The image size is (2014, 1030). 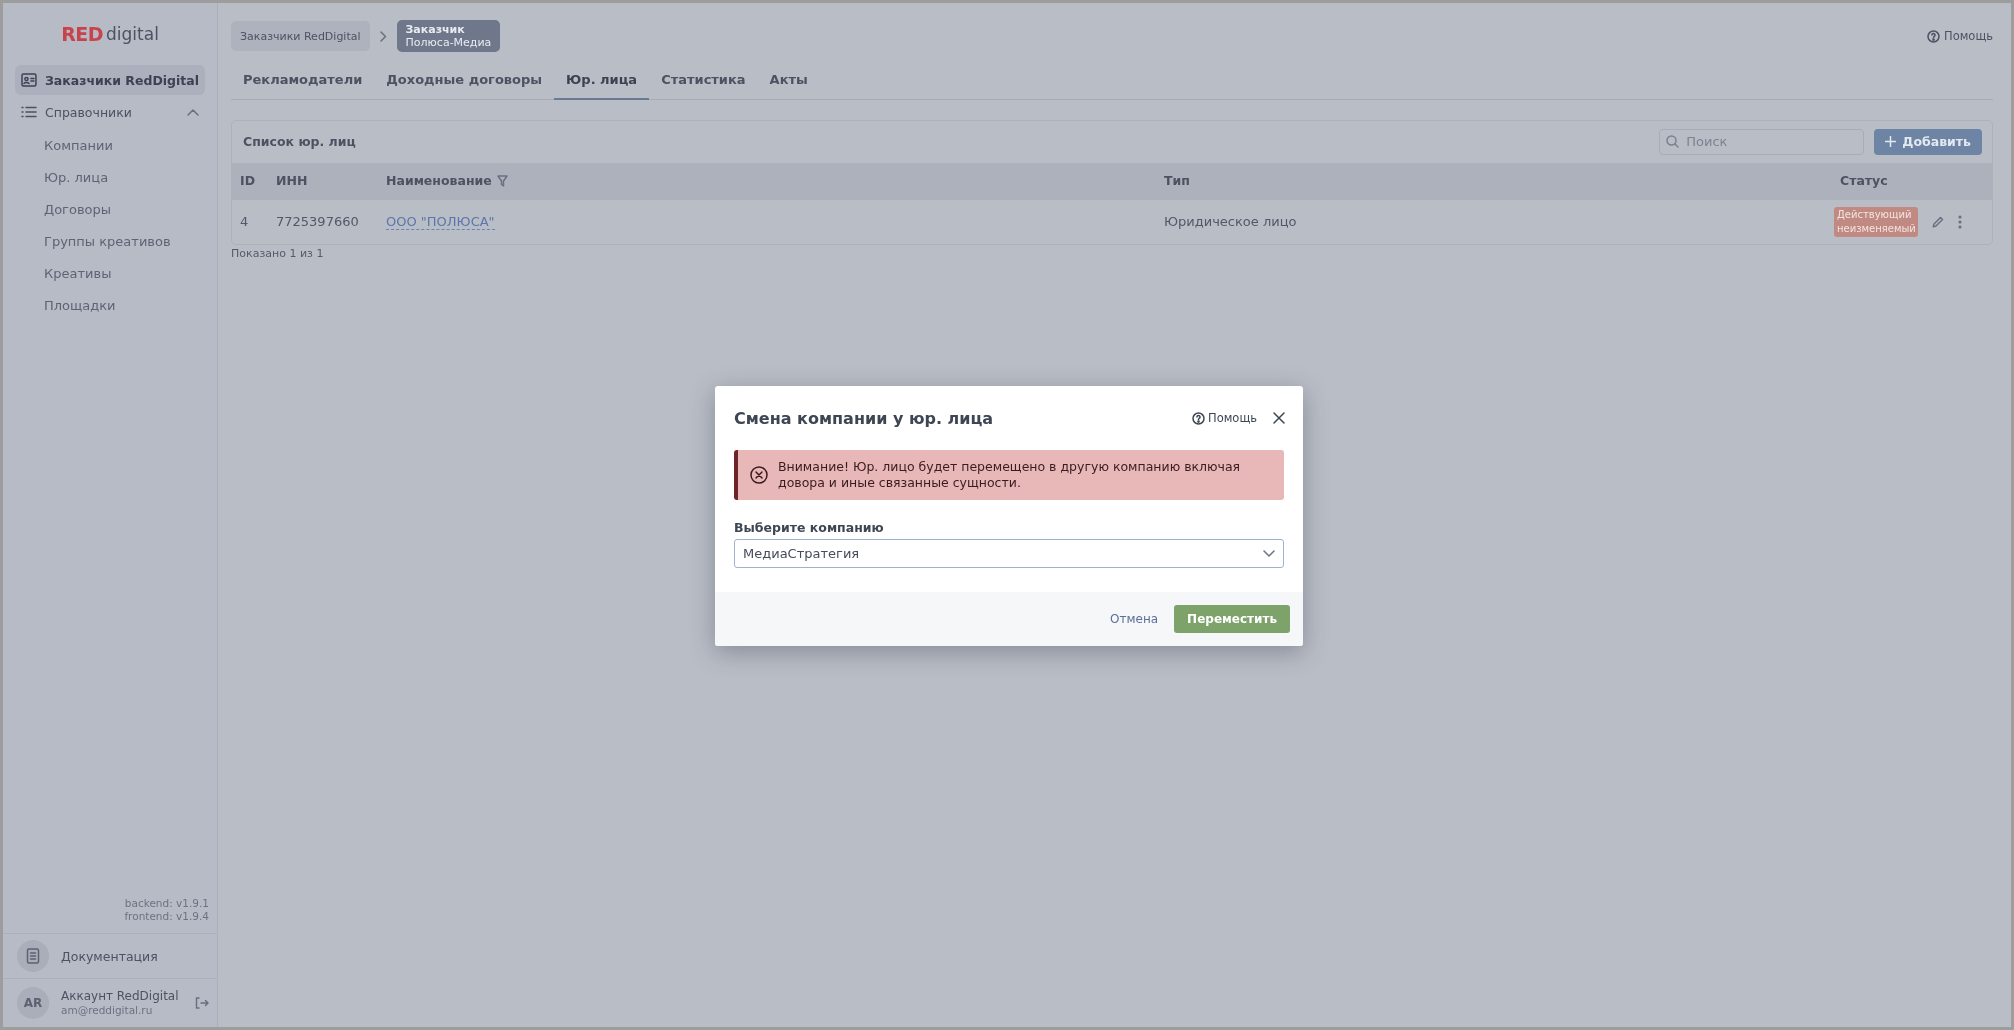 What do you see at coordinates (864, 418) in the screenshot?
I see `dialog-title: Смена компании у юр. лица` at bounding box center [864, 418].